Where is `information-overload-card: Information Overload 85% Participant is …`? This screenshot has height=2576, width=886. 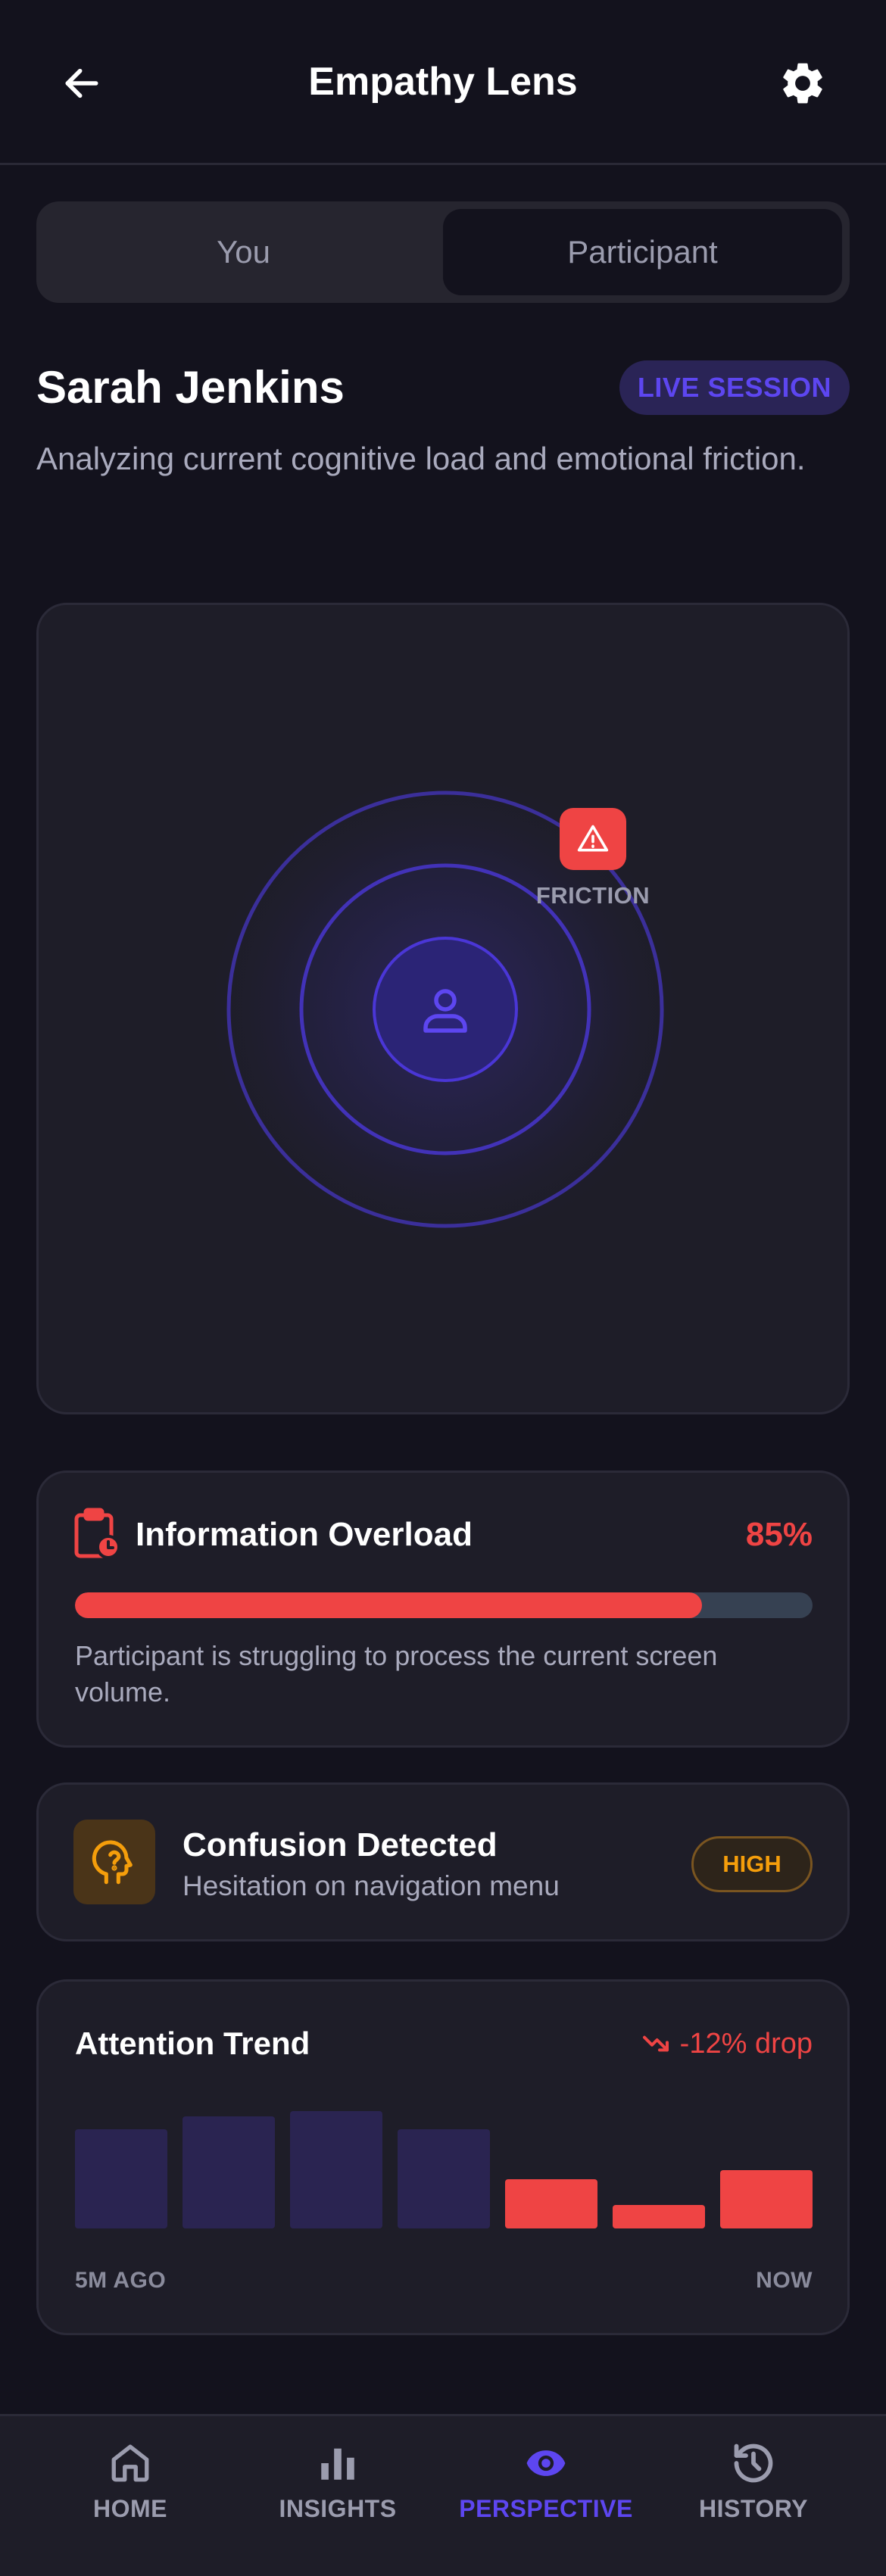
information-overload-card: Information Overload 85% Participant is … is located at coordinates (443, 1609).